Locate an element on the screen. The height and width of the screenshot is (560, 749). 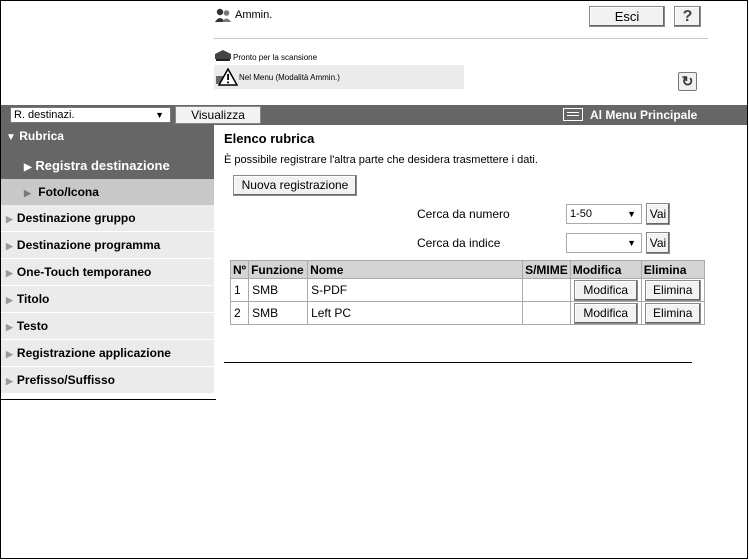
status-mode-box: Nel Menu (Modalità Ammin.) is located at coordinates (339, 77).